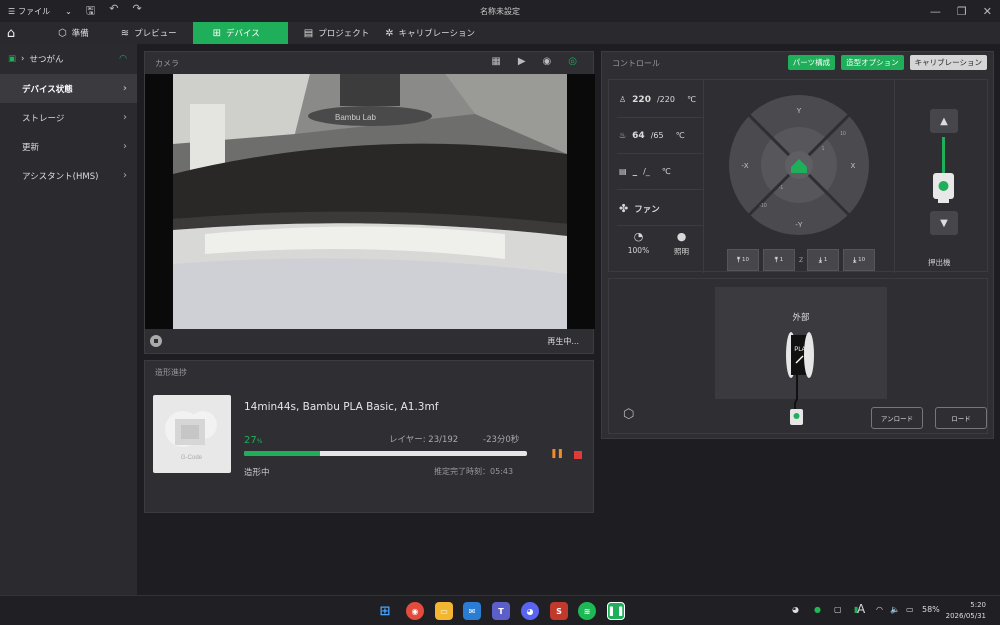 The image size is (1000, 625). Describe the element at coordinates (68, 146) in the screenshot. I see `sidebar-item-update: 更新 ›` at that location.